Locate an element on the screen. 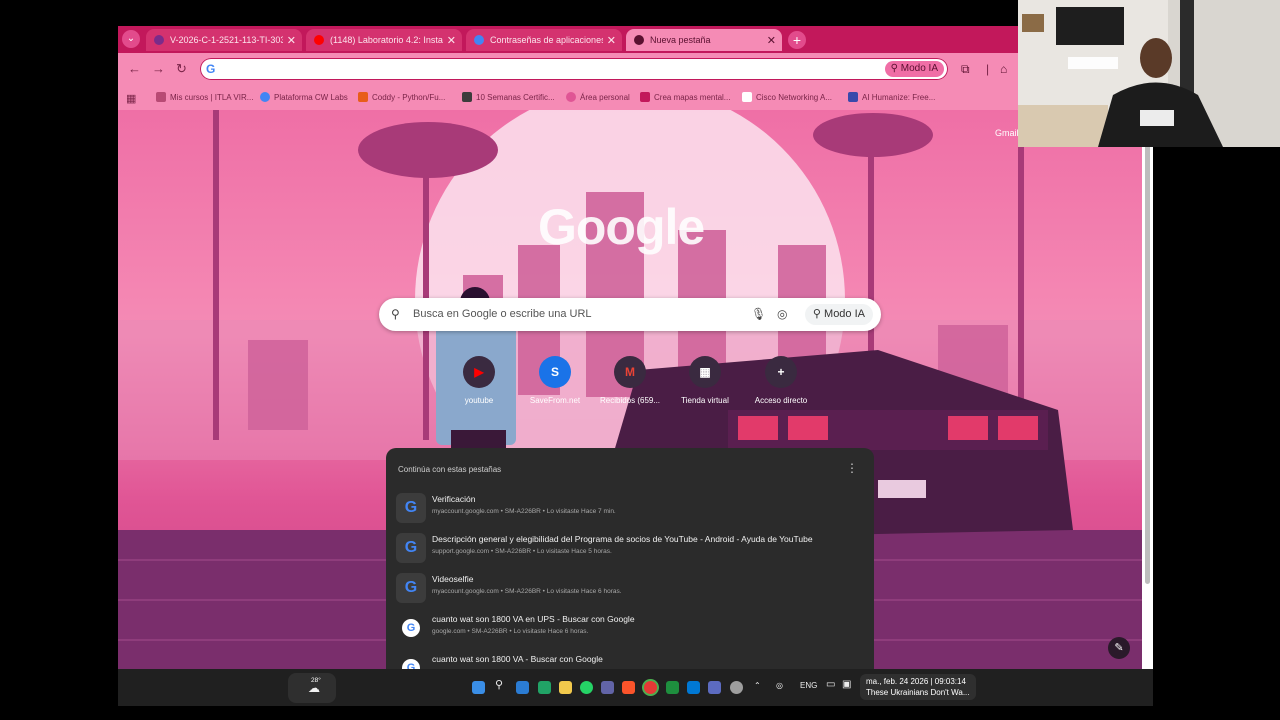 This screenshot has height=720, width=1280. weather-widget: ☁ 28° is located at coordinates (312, 688).